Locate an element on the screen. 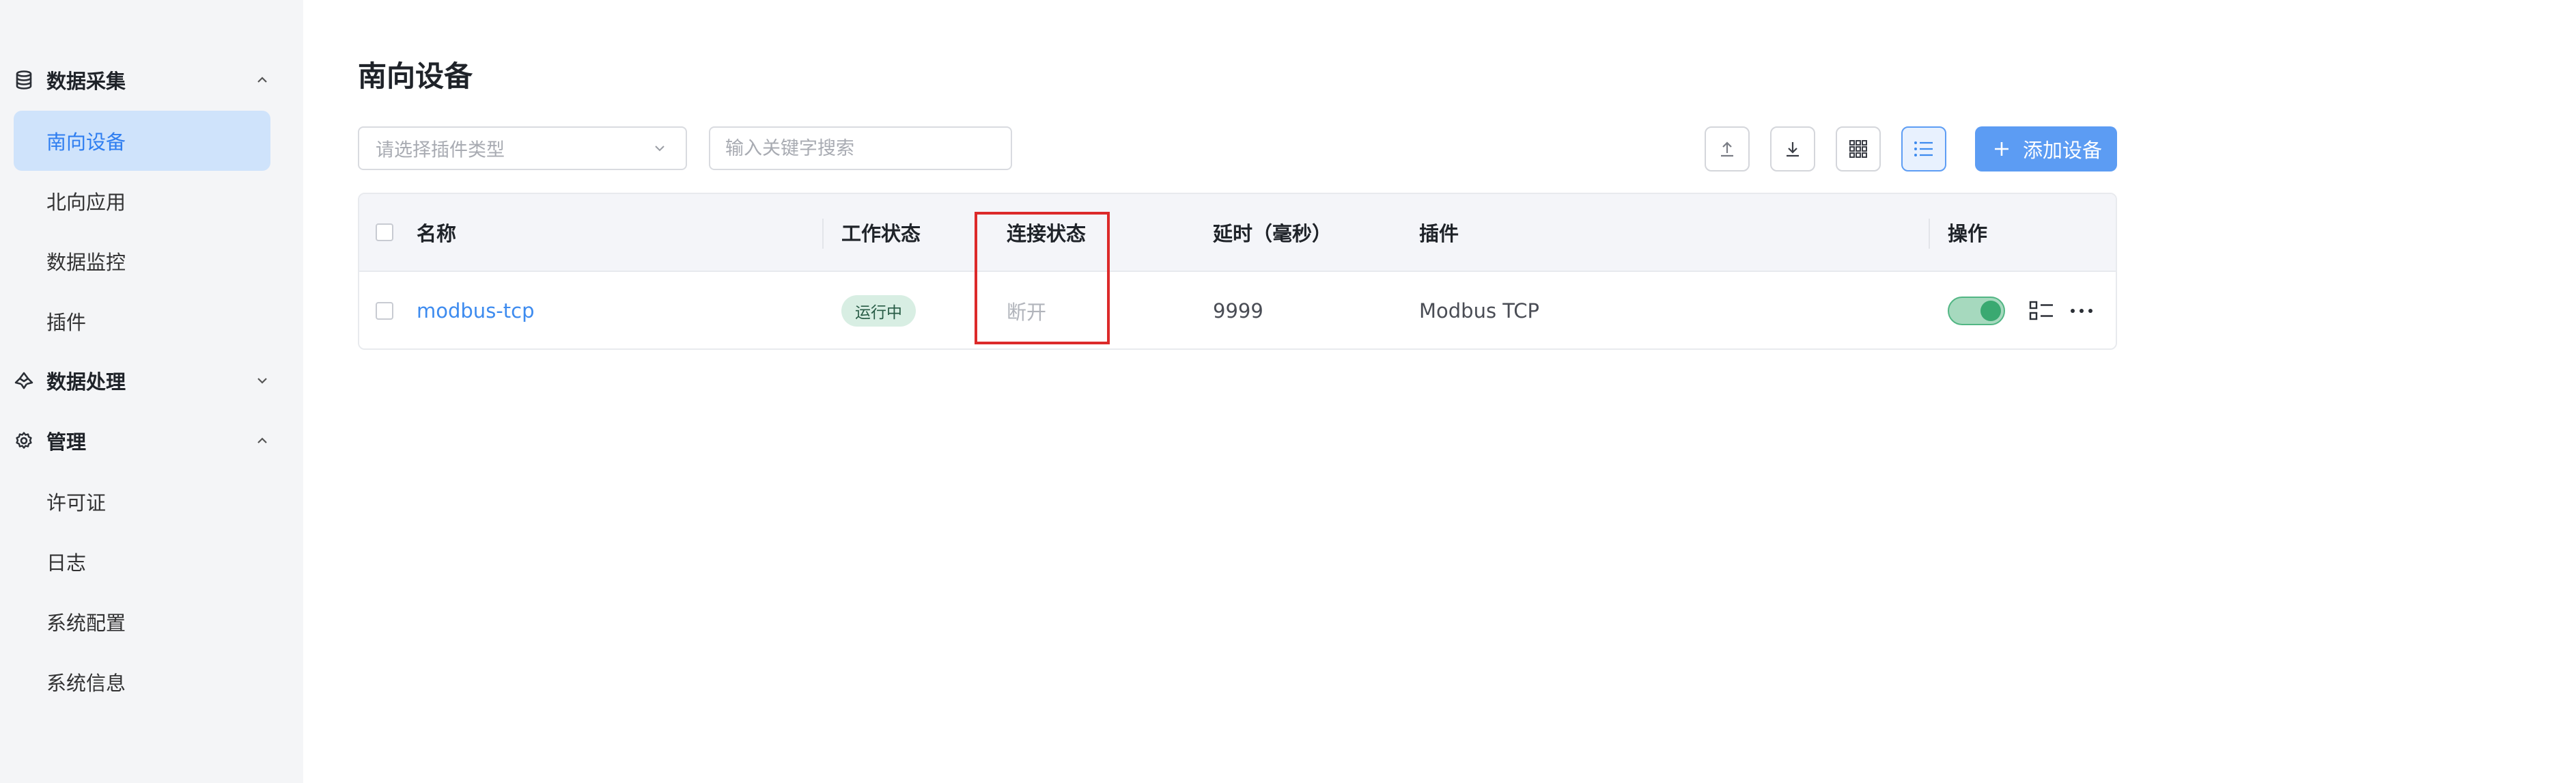  sidebar-group-label: 数据处理 is located at coordinates (86, 382).